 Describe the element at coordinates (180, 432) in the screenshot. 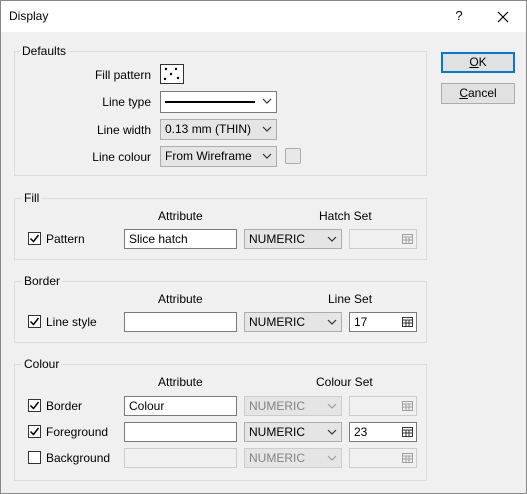

I see `foreground-attribute-input` at that location.